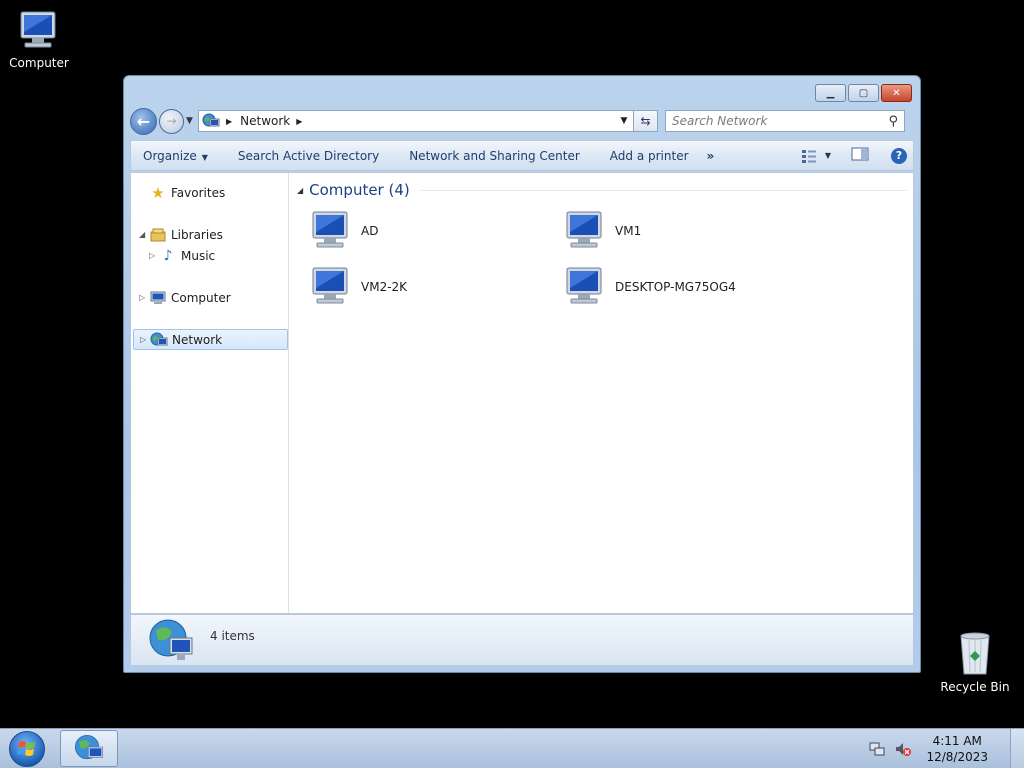 This screenshot has height=768, width=1024. I want to click on change-view-button: ▼, so click(816, 156).